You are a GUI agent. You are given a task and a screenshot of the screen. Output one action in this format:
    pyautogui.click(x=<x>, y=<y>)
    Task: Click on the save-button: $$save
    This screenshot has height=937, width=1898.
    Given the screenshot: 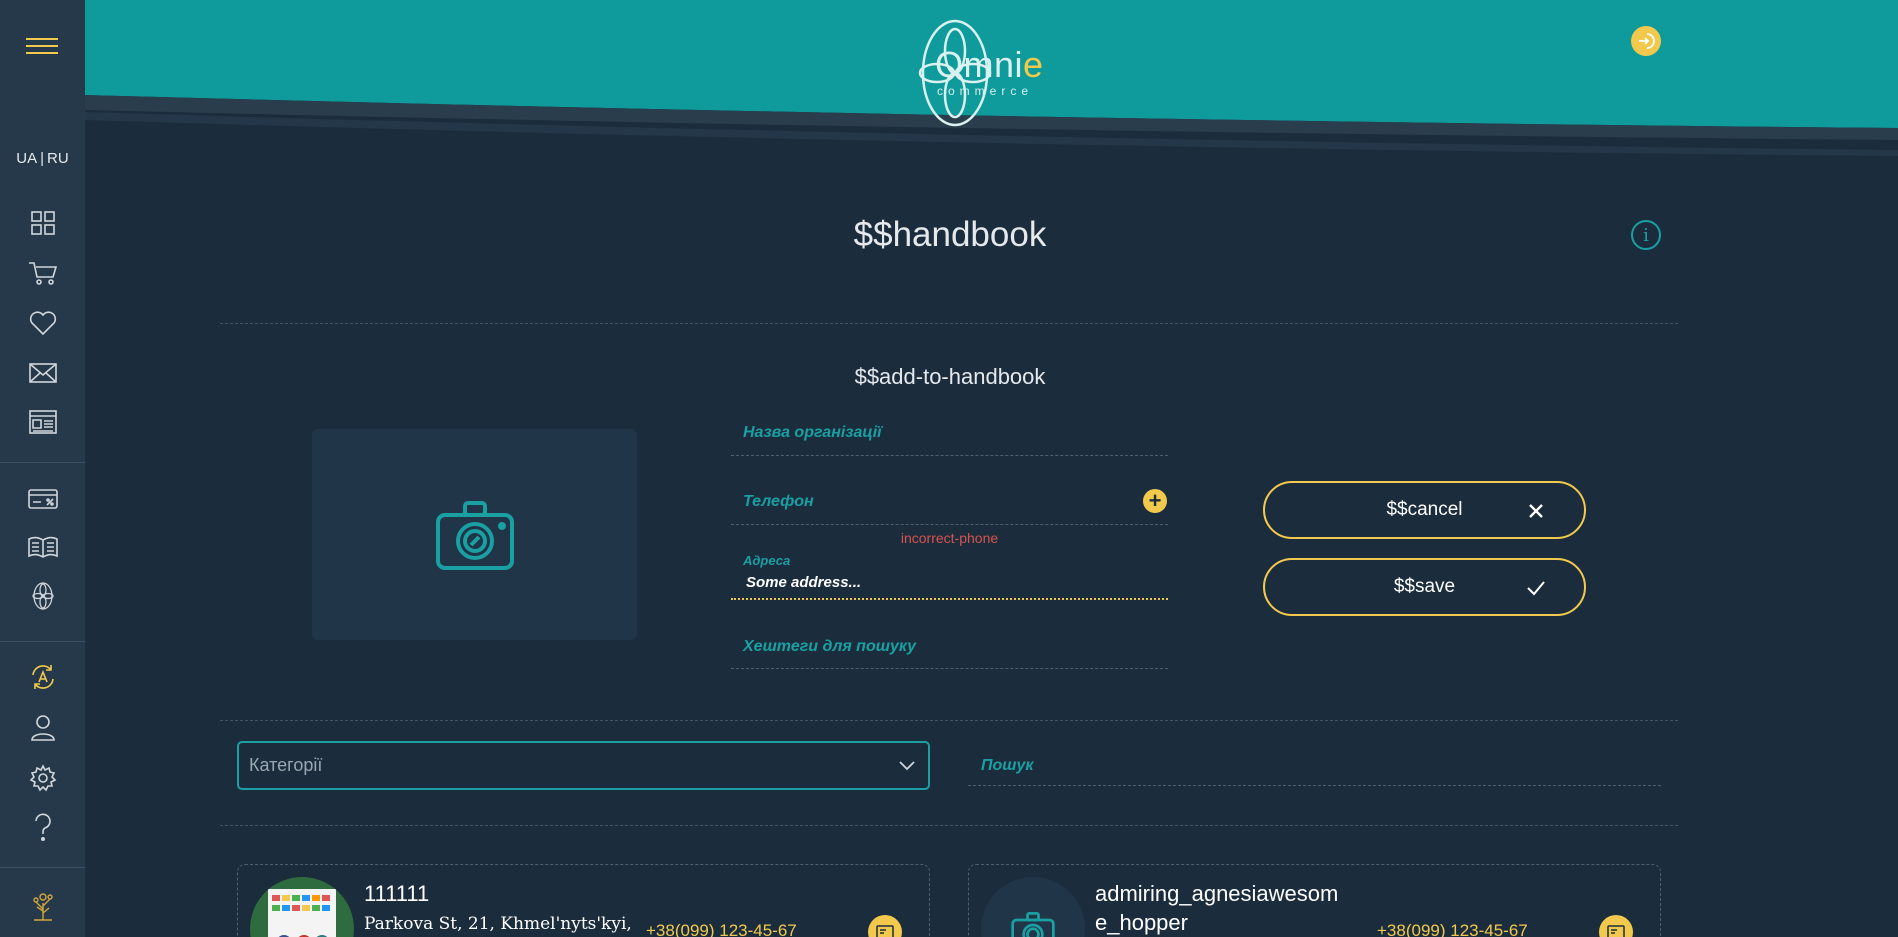 What is the action you would take?
    pyautogui.click(x=1424, y=587)
    